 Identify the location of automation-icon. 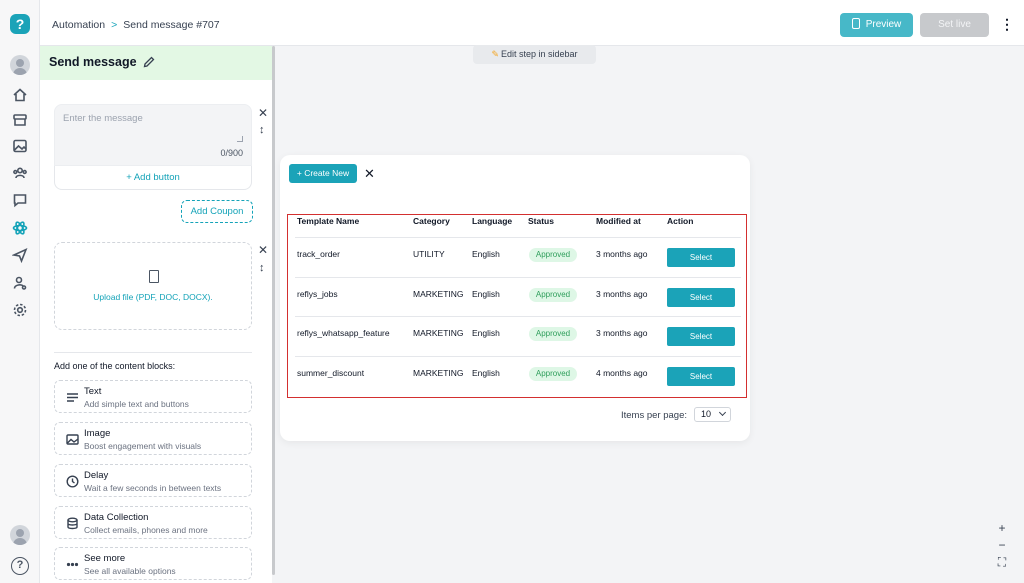
(20, 228).